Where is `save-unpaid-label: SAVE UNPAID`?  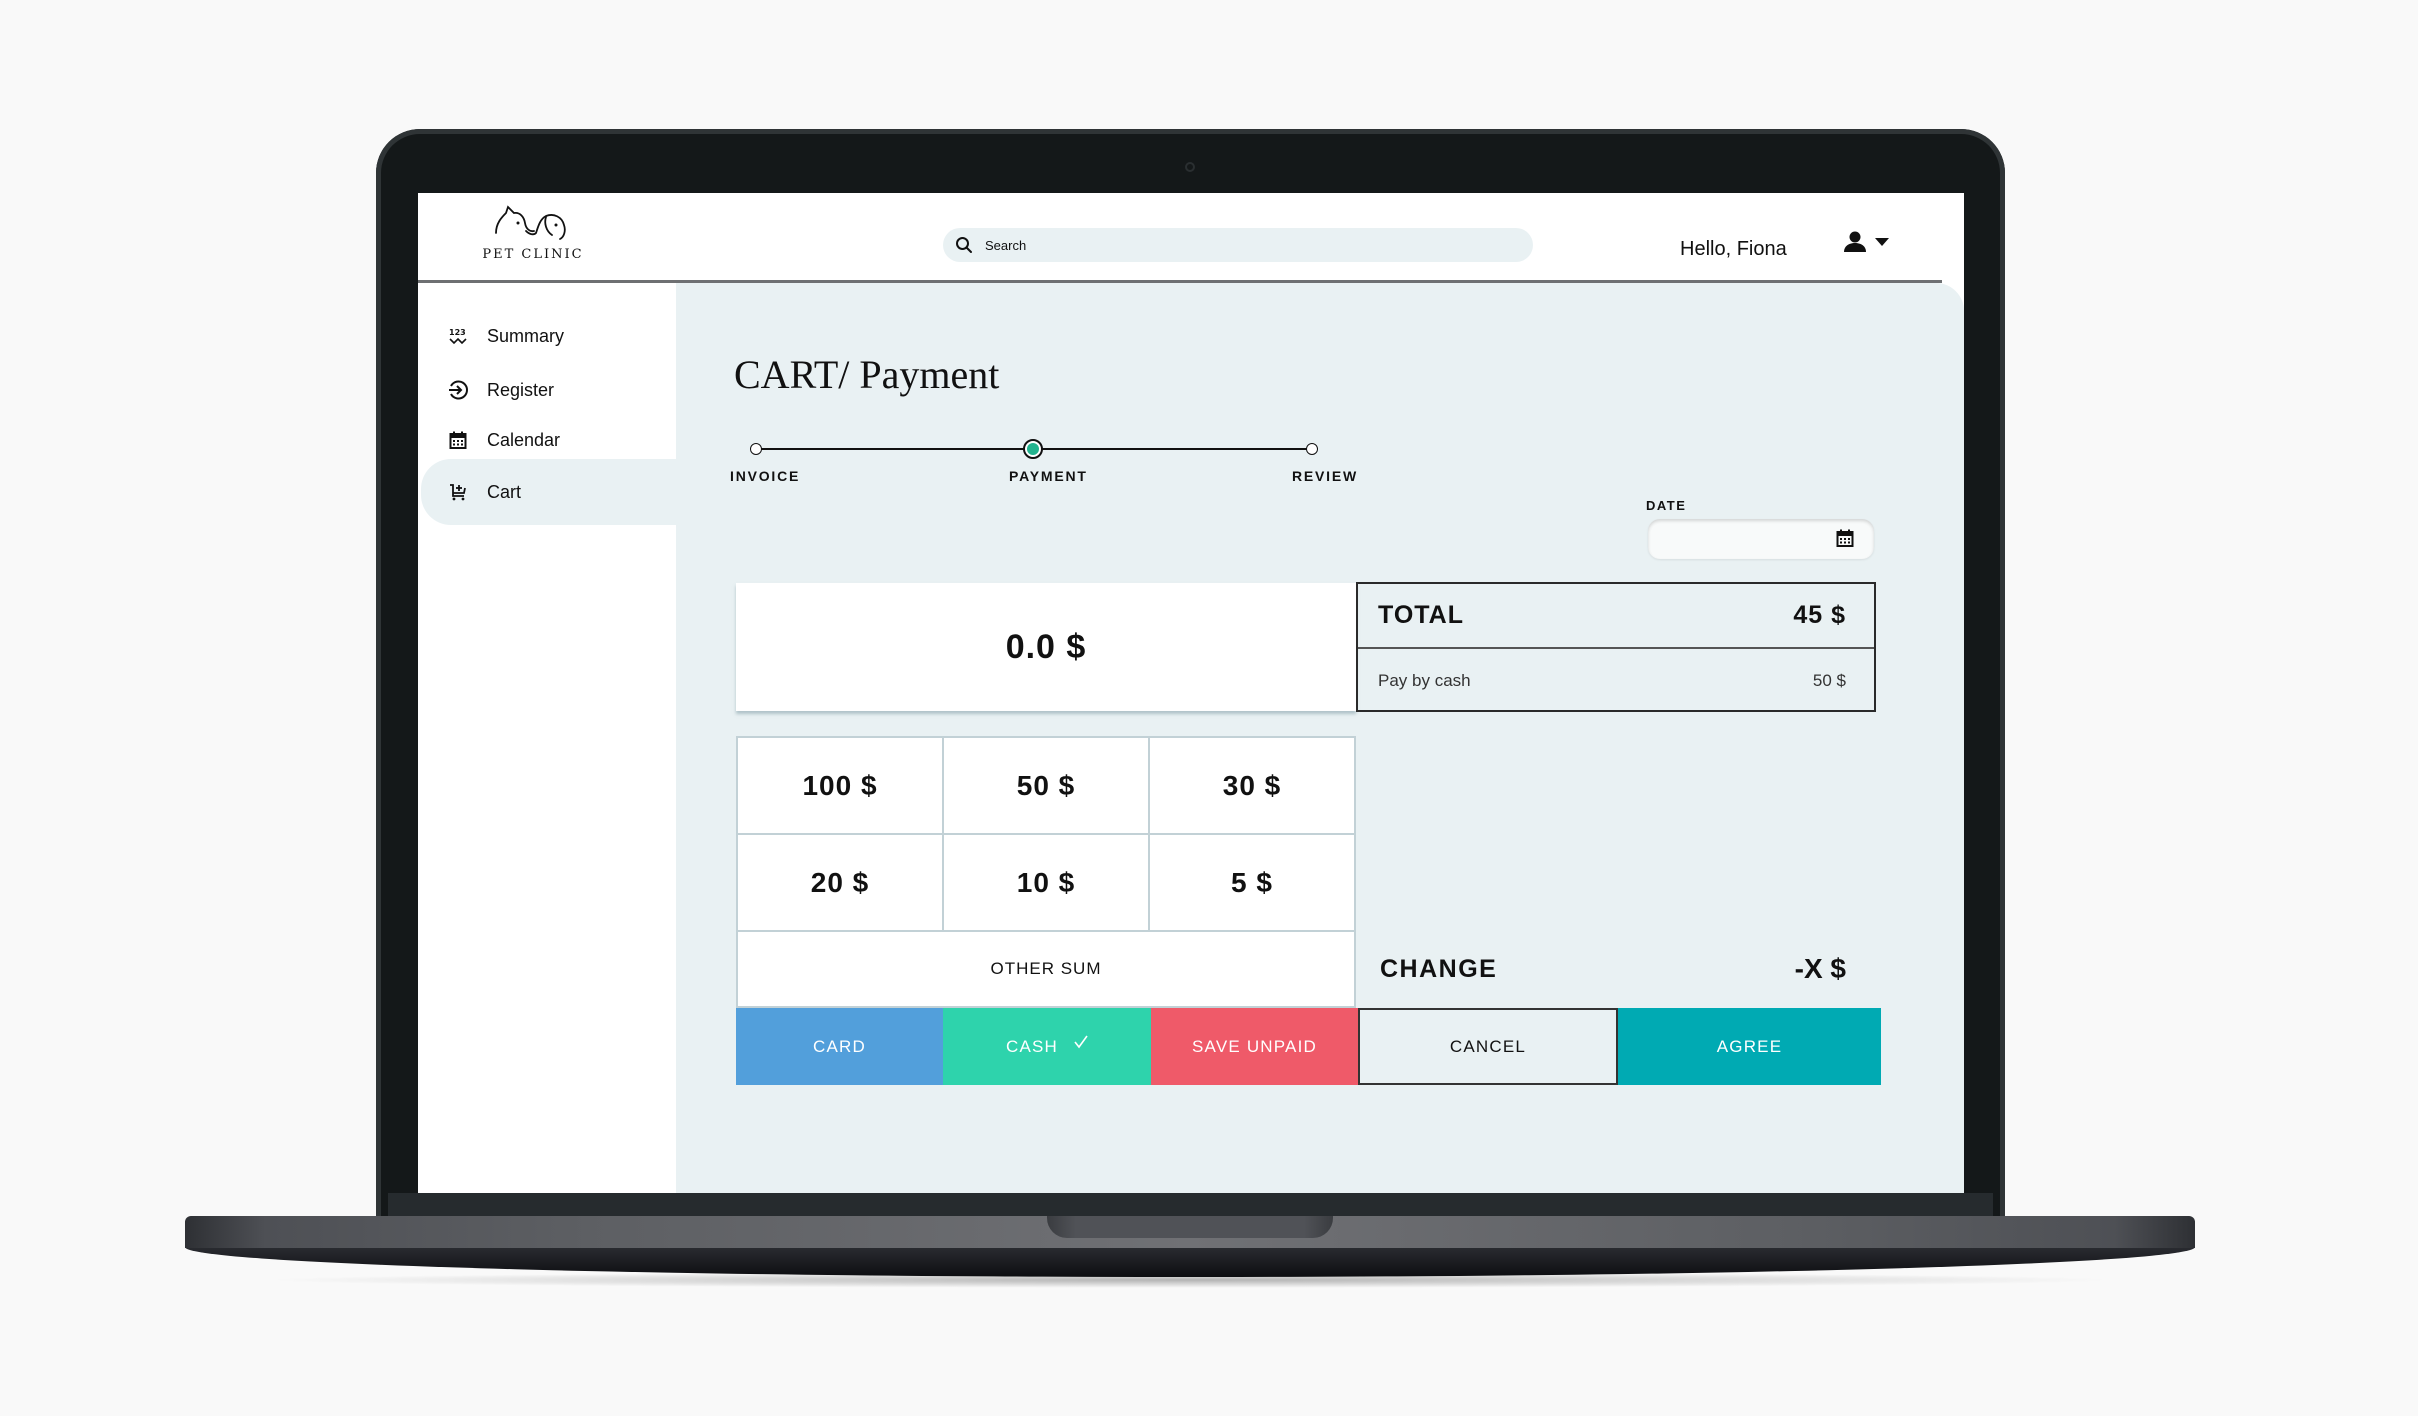 save-unpaid-label: SAVE UNPAID is located at coordinates (1254, 1046).